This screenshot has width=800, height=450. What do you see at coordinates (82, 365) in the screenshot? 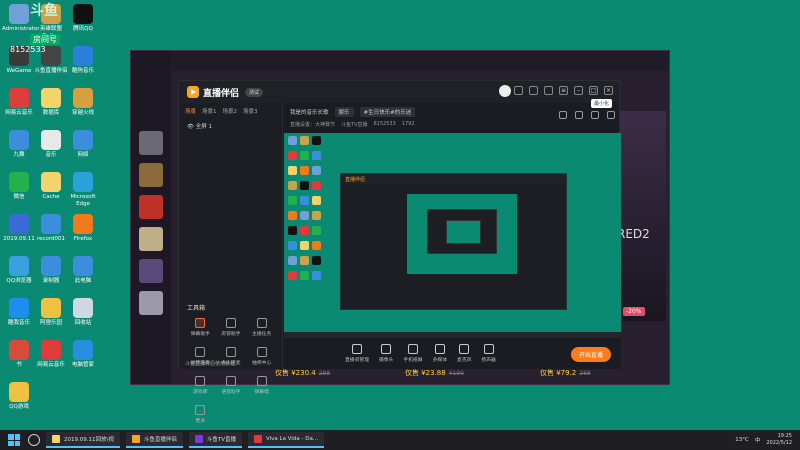
I see `desktop-icon-label: 电脑管家` at bounding box center [82, 365].